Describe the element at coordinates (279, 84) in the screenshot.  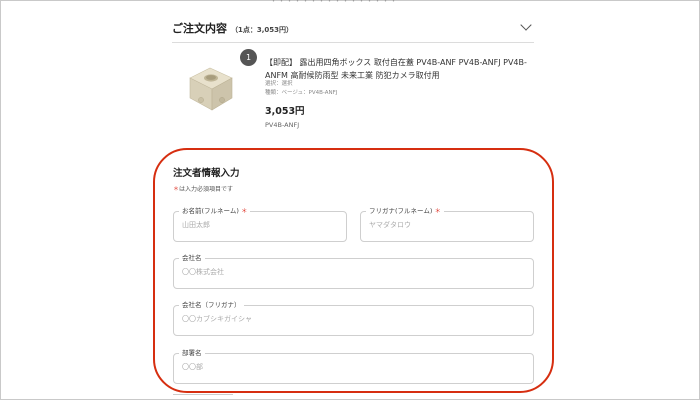
I see `product-variant-line: 選択：選択` at that location.